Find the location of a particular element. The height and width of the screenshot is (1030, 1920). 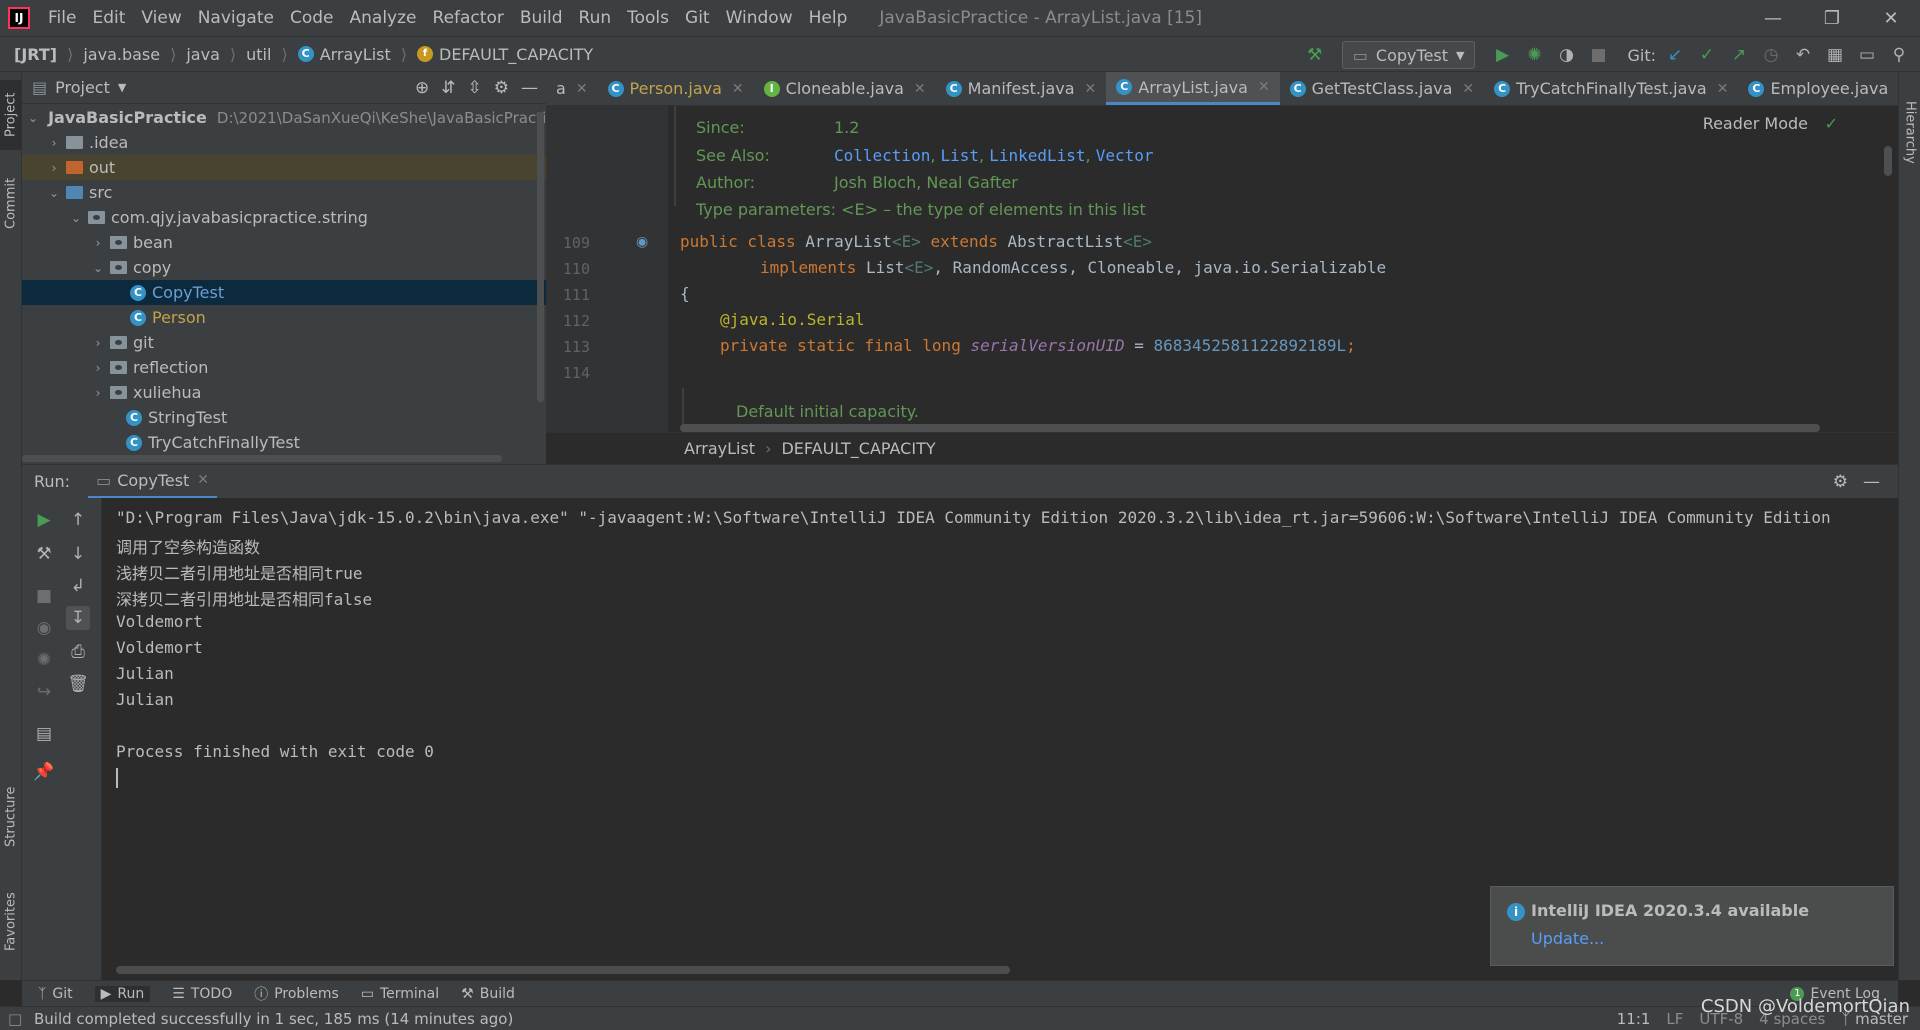

tool-tab-git: ᛉ Git is located at coordinates (55, 994).